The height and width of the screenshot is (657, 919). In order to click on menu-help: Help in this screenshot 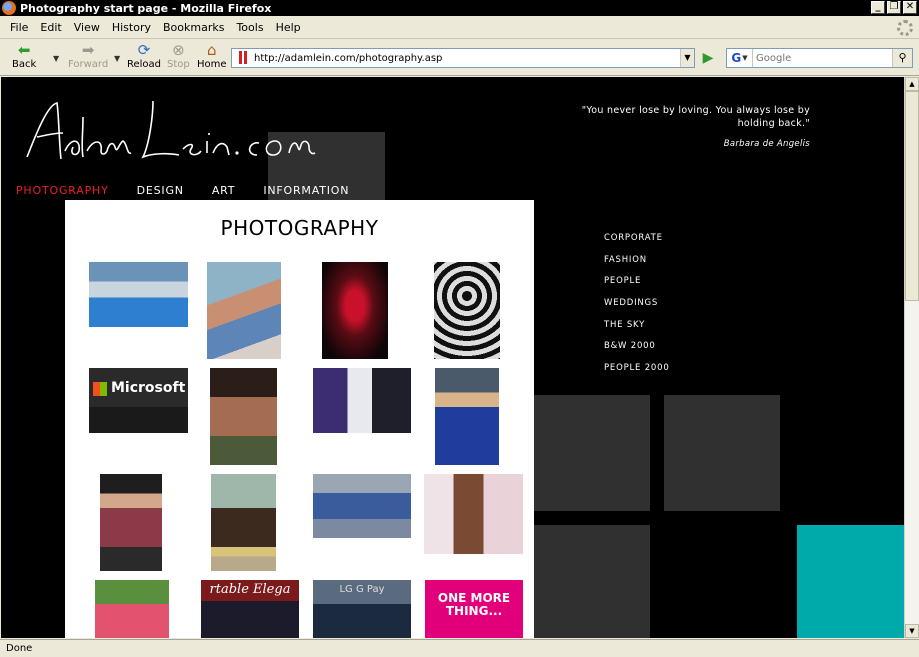, I will do `click(288, 27)`.